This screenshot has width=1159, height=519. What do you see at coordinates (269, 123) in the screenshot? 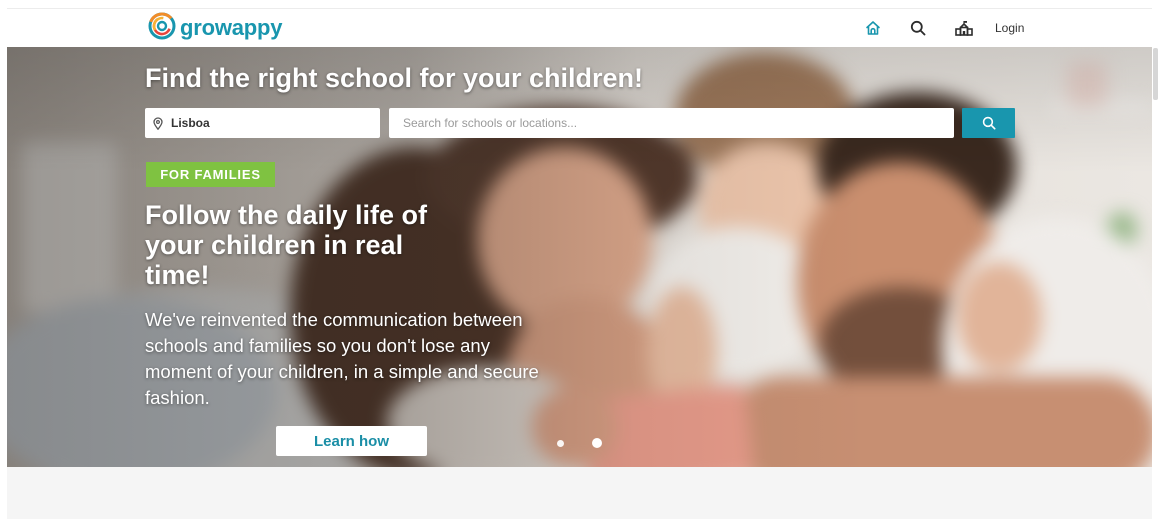
I see `location-input` at bounding box center [269, 123].